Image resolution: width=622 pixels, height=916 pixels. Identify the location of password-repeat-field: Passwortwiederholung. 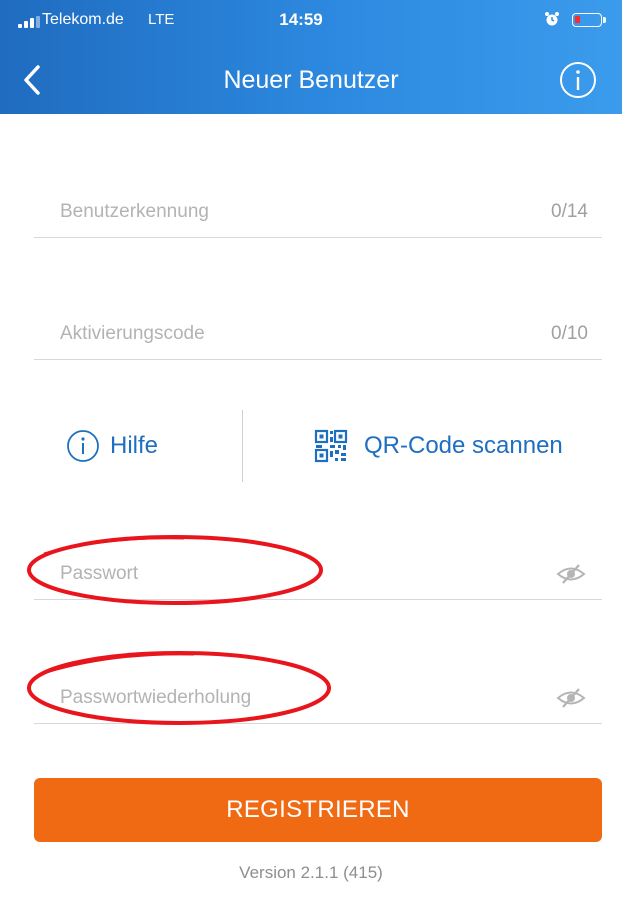
(318, 694).